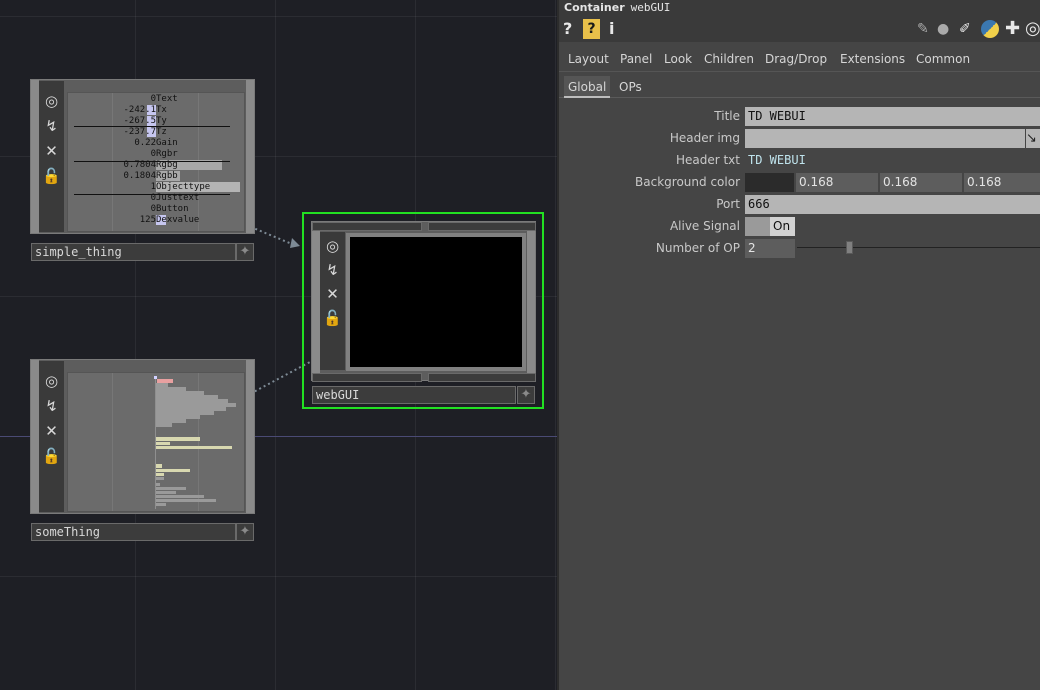 This screenshot has height=690, width=1040. I want to click on node-right-edge, so click(531, 301).